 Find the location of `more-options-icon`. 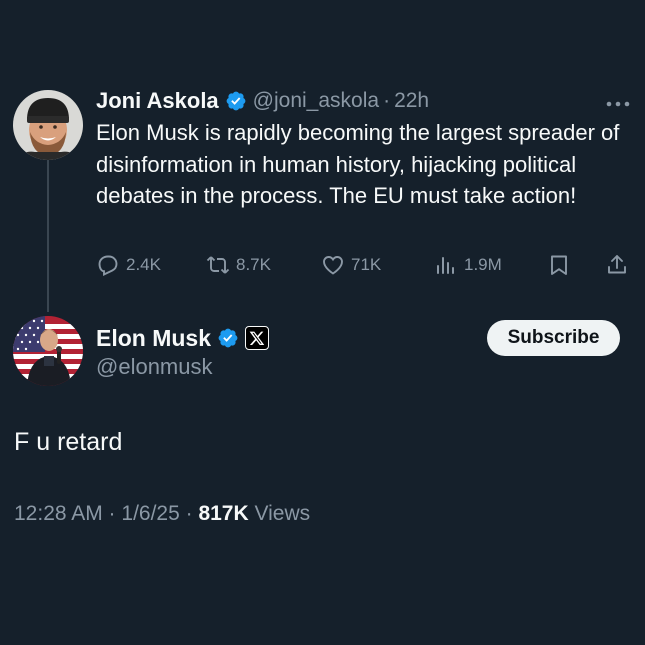

more-options-icon is located at coordinates (618, 101).